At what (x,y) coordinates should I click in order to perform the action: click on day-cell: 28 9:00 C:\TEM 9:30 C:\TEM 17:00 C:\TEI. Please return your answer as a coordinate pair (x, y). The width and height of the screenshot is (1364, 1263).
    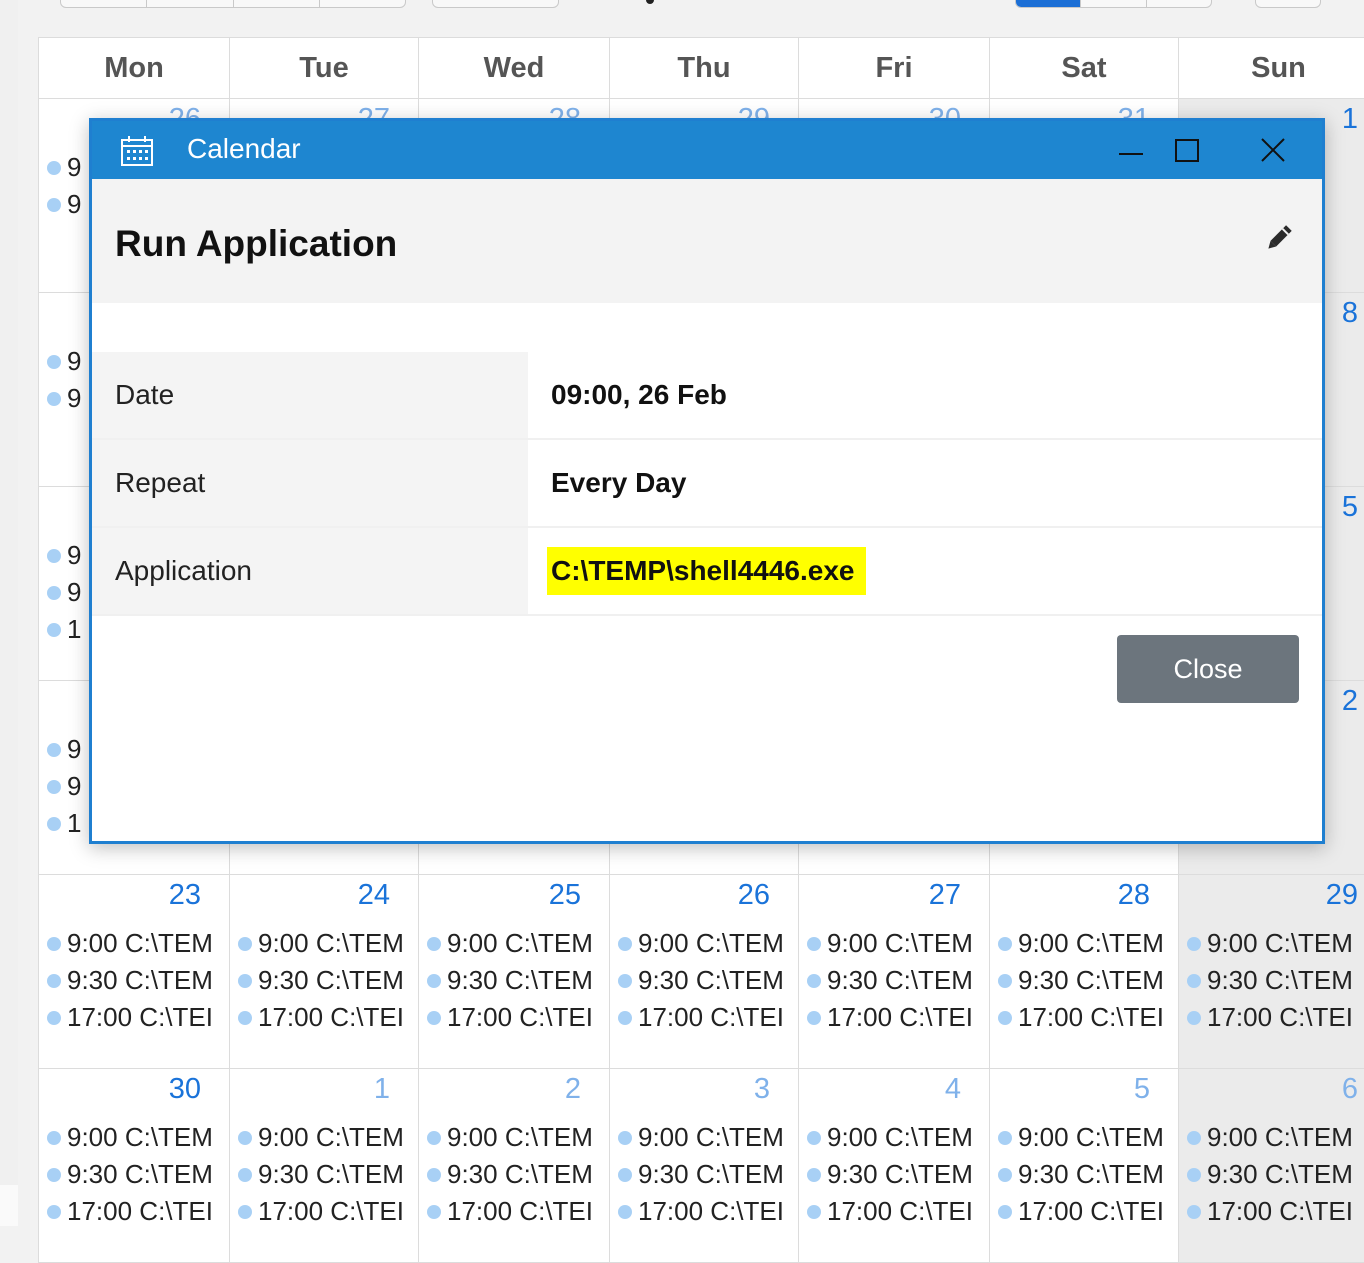
    Looking at the image, I should click on (1084, 971).